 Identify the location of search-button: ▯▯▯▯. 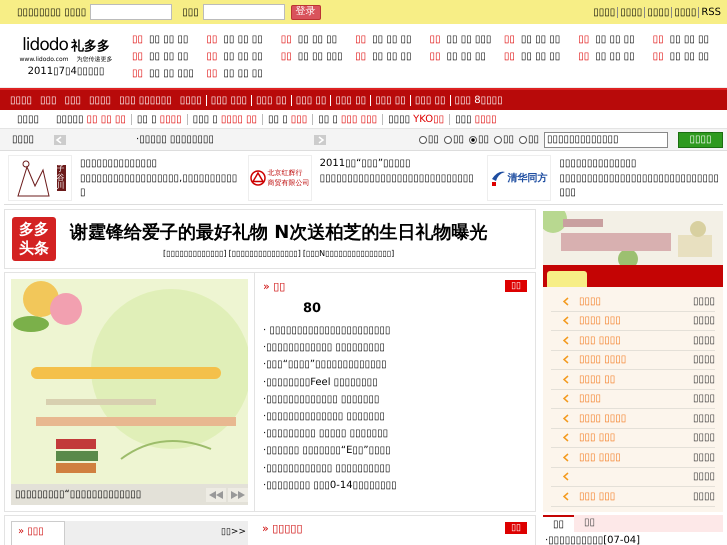
(700, 140).